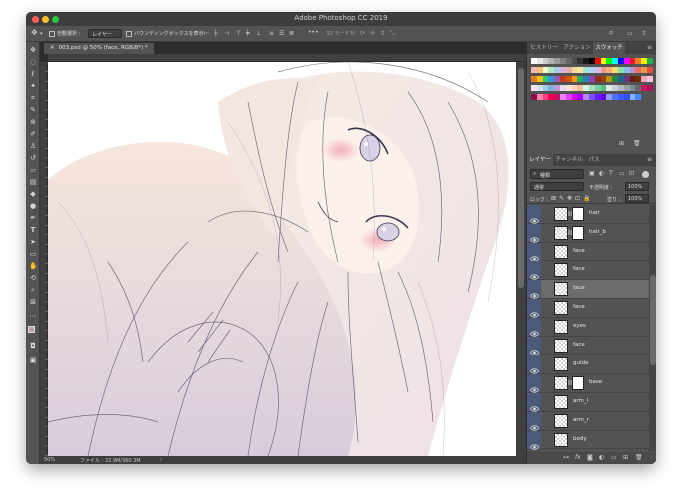 The image size is (680, 498). Describe the element at coordinates (206, 34) in the screenshot. I see `align-left-icon: ⊢` at that location.